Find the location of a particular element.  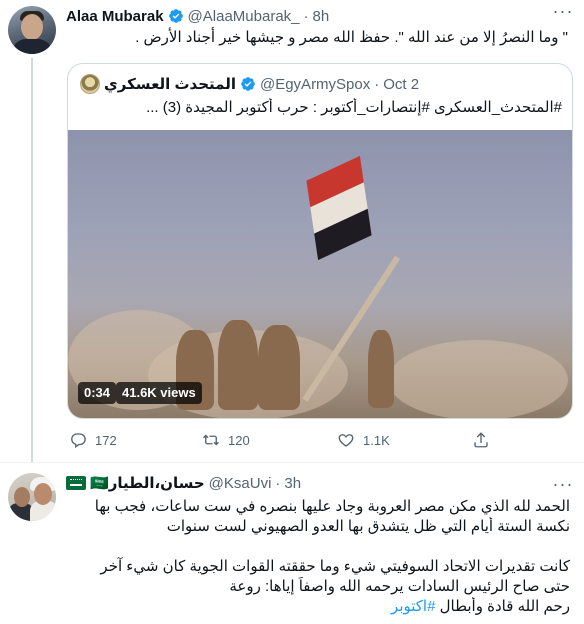

tweet-text-line: رحم الله قادة وأبطال #اكتوبر is located at coordinates (318, 607).